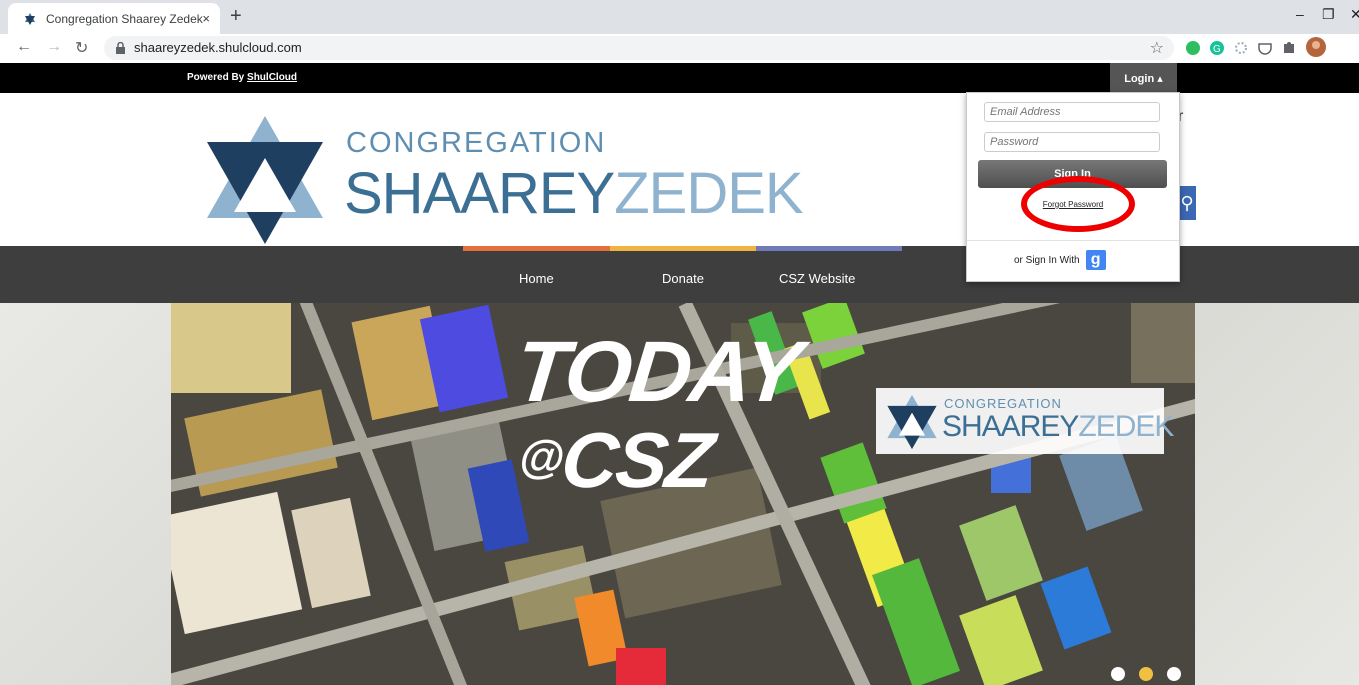  Describe the element at coordinates (1003, 403) in the screenshot. I see `hero-logo-congregation: CONGREGATION` at that location.